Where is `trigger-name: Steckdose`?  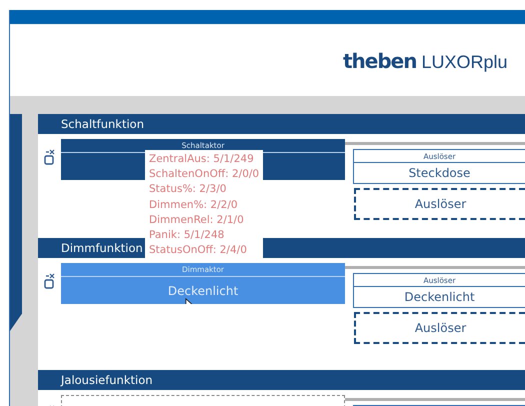 trigger-name: Steckdose is located at coordinates (439, 173).